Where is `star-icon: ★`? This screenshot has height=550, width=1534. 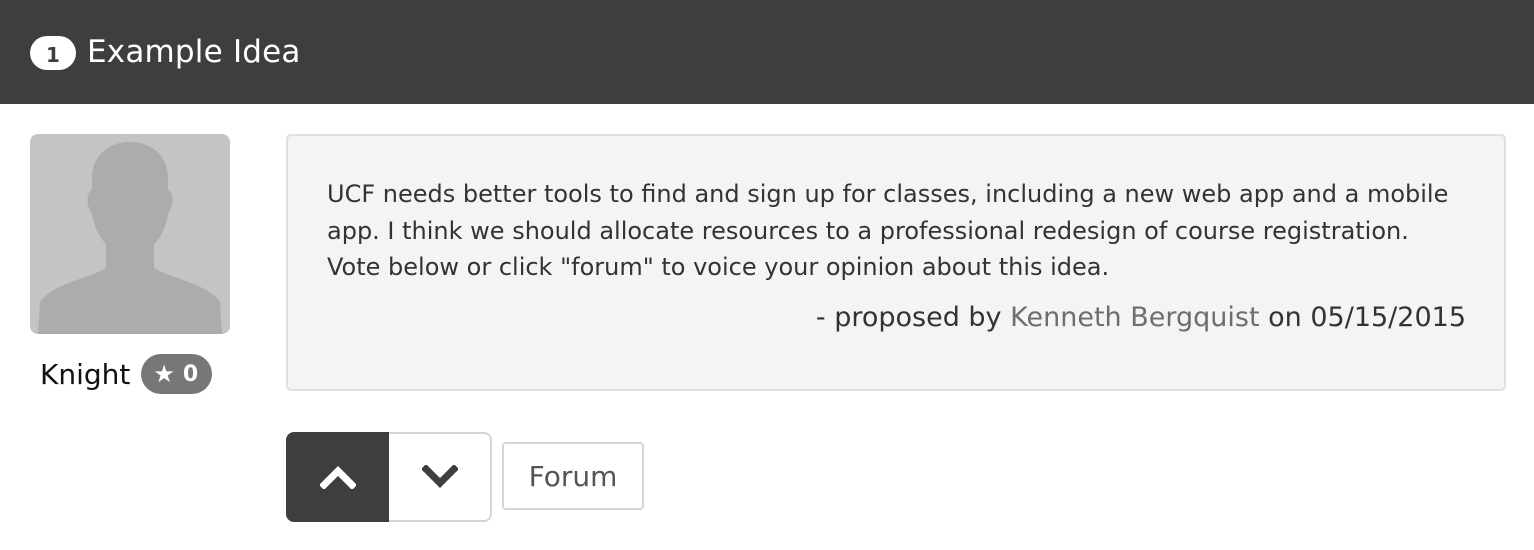
star-icon: ★ is located at coordinates (164, 374).